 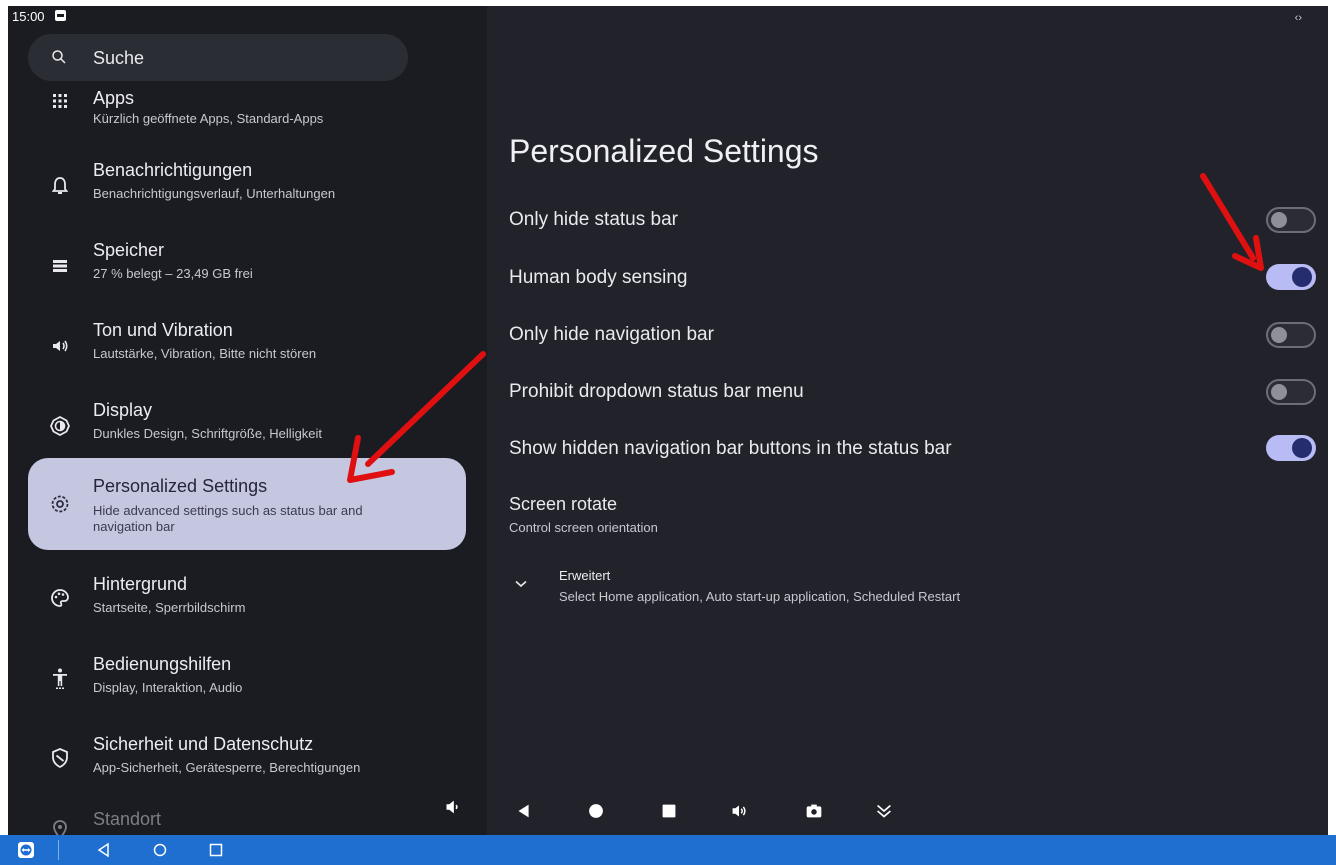 What do you see at coordinates (912, 277) in the screenshot?
I see `toggle-row-human-body-sensing: Human body sensing` at bounding box center [912, 277].